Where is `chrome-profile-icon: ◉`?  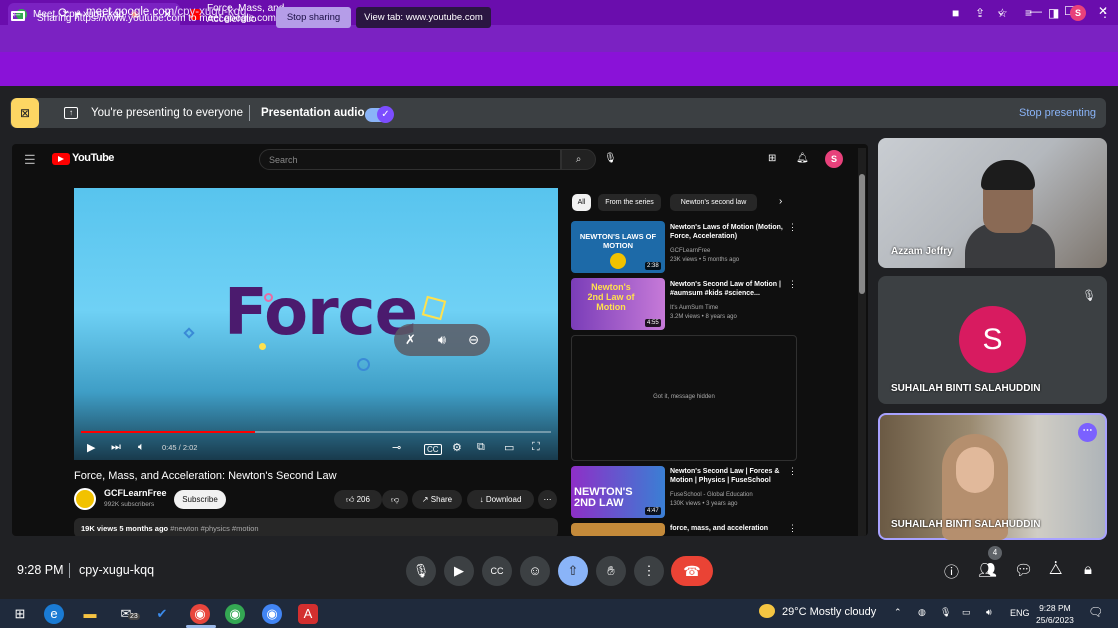 chrome-profile-icon: ◉ is located at coordinates (200, 614).